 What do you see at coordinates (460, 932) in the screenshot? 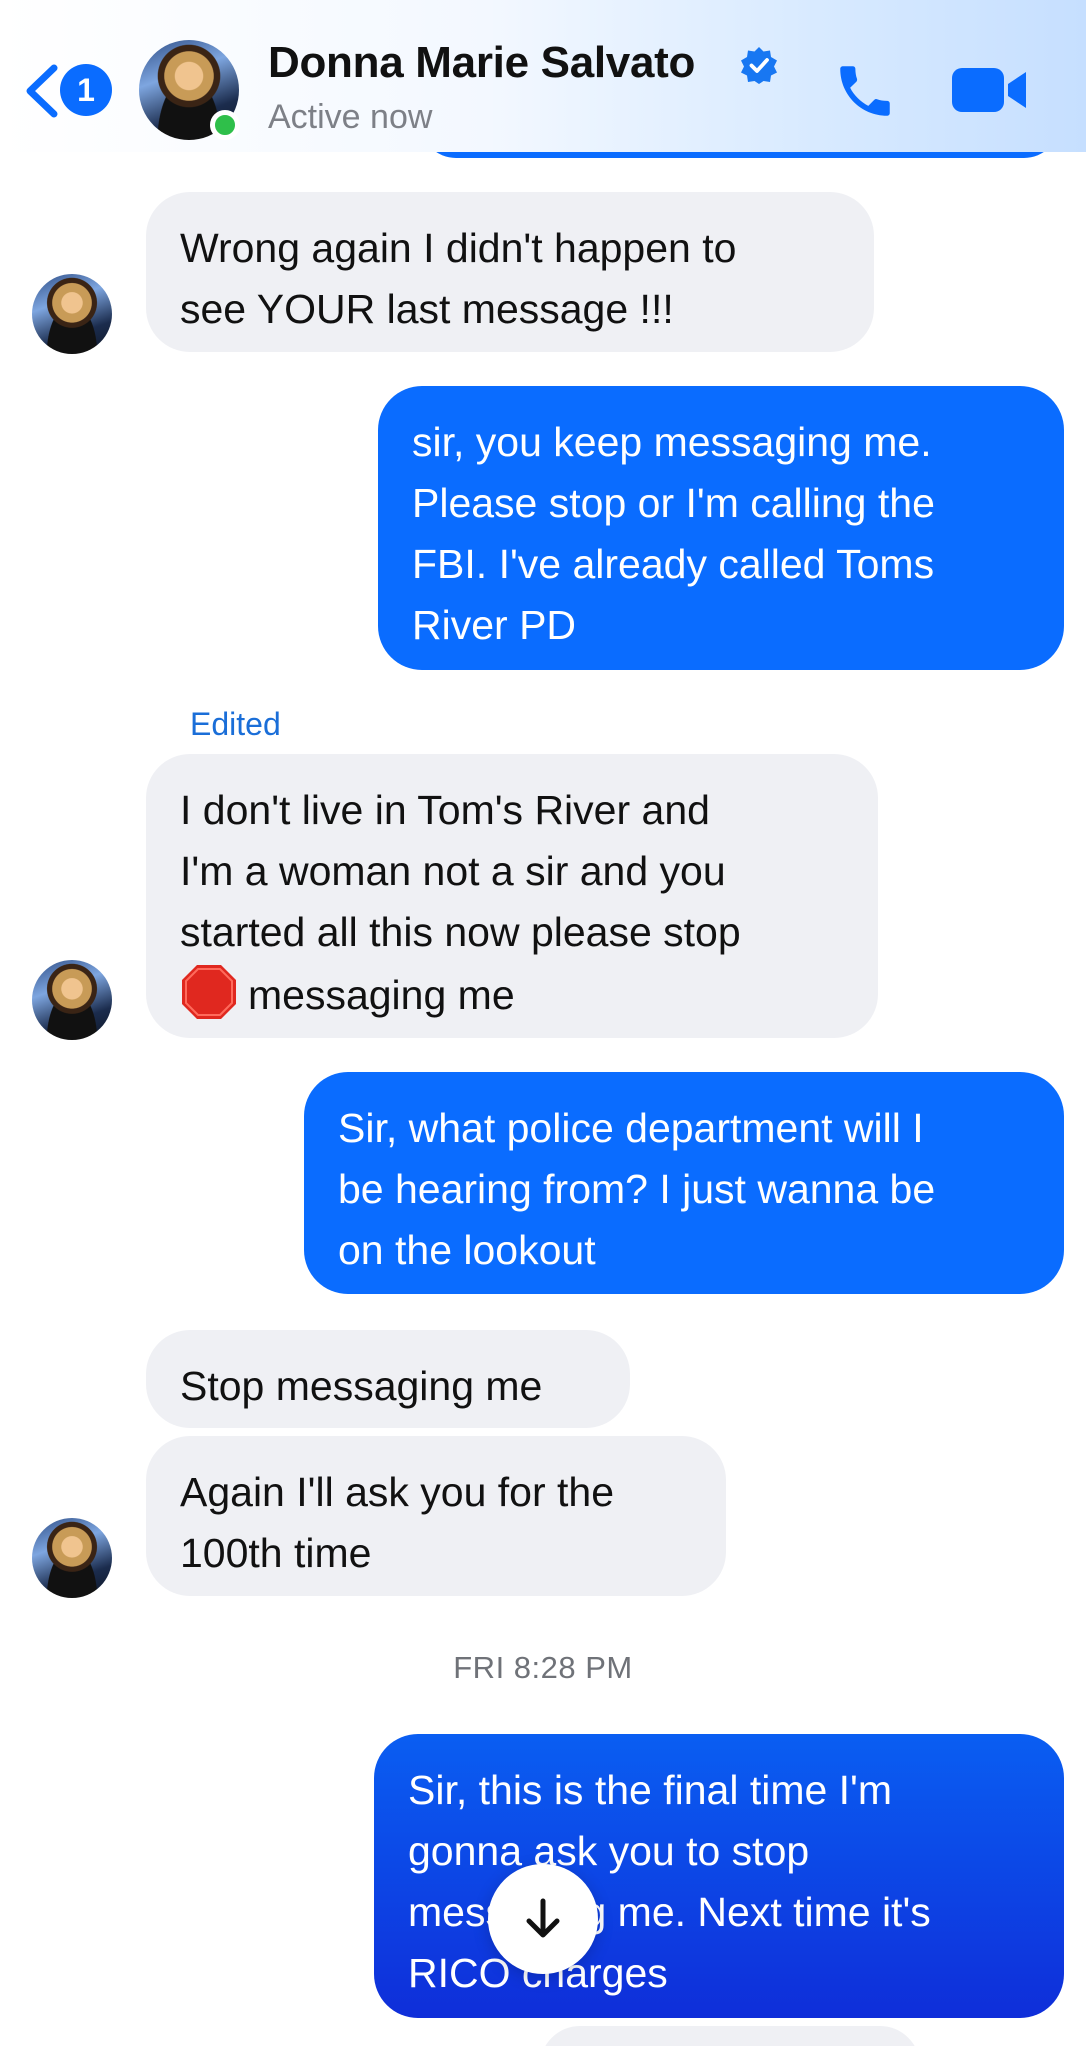
I see `message-line: started all this now please stop` at bounding box center [460, 932].